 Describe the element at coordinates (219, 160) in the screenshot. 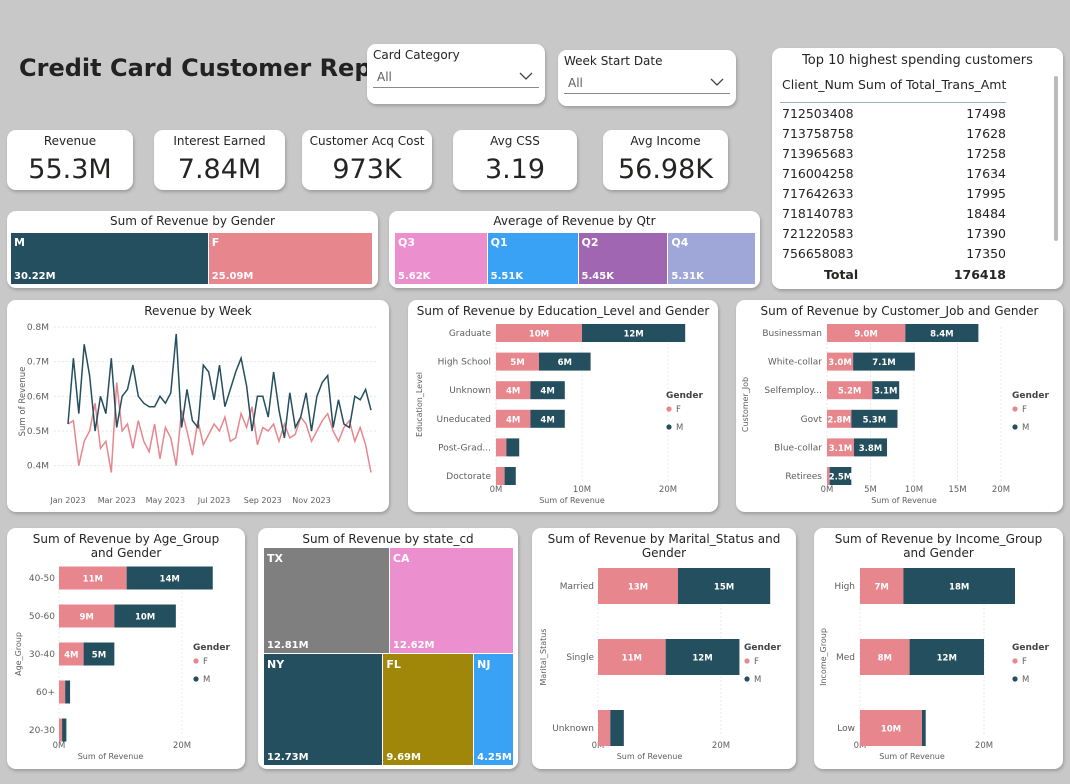

I see `kpi-interest-earned: Interest Earned 7.84M` at that location.